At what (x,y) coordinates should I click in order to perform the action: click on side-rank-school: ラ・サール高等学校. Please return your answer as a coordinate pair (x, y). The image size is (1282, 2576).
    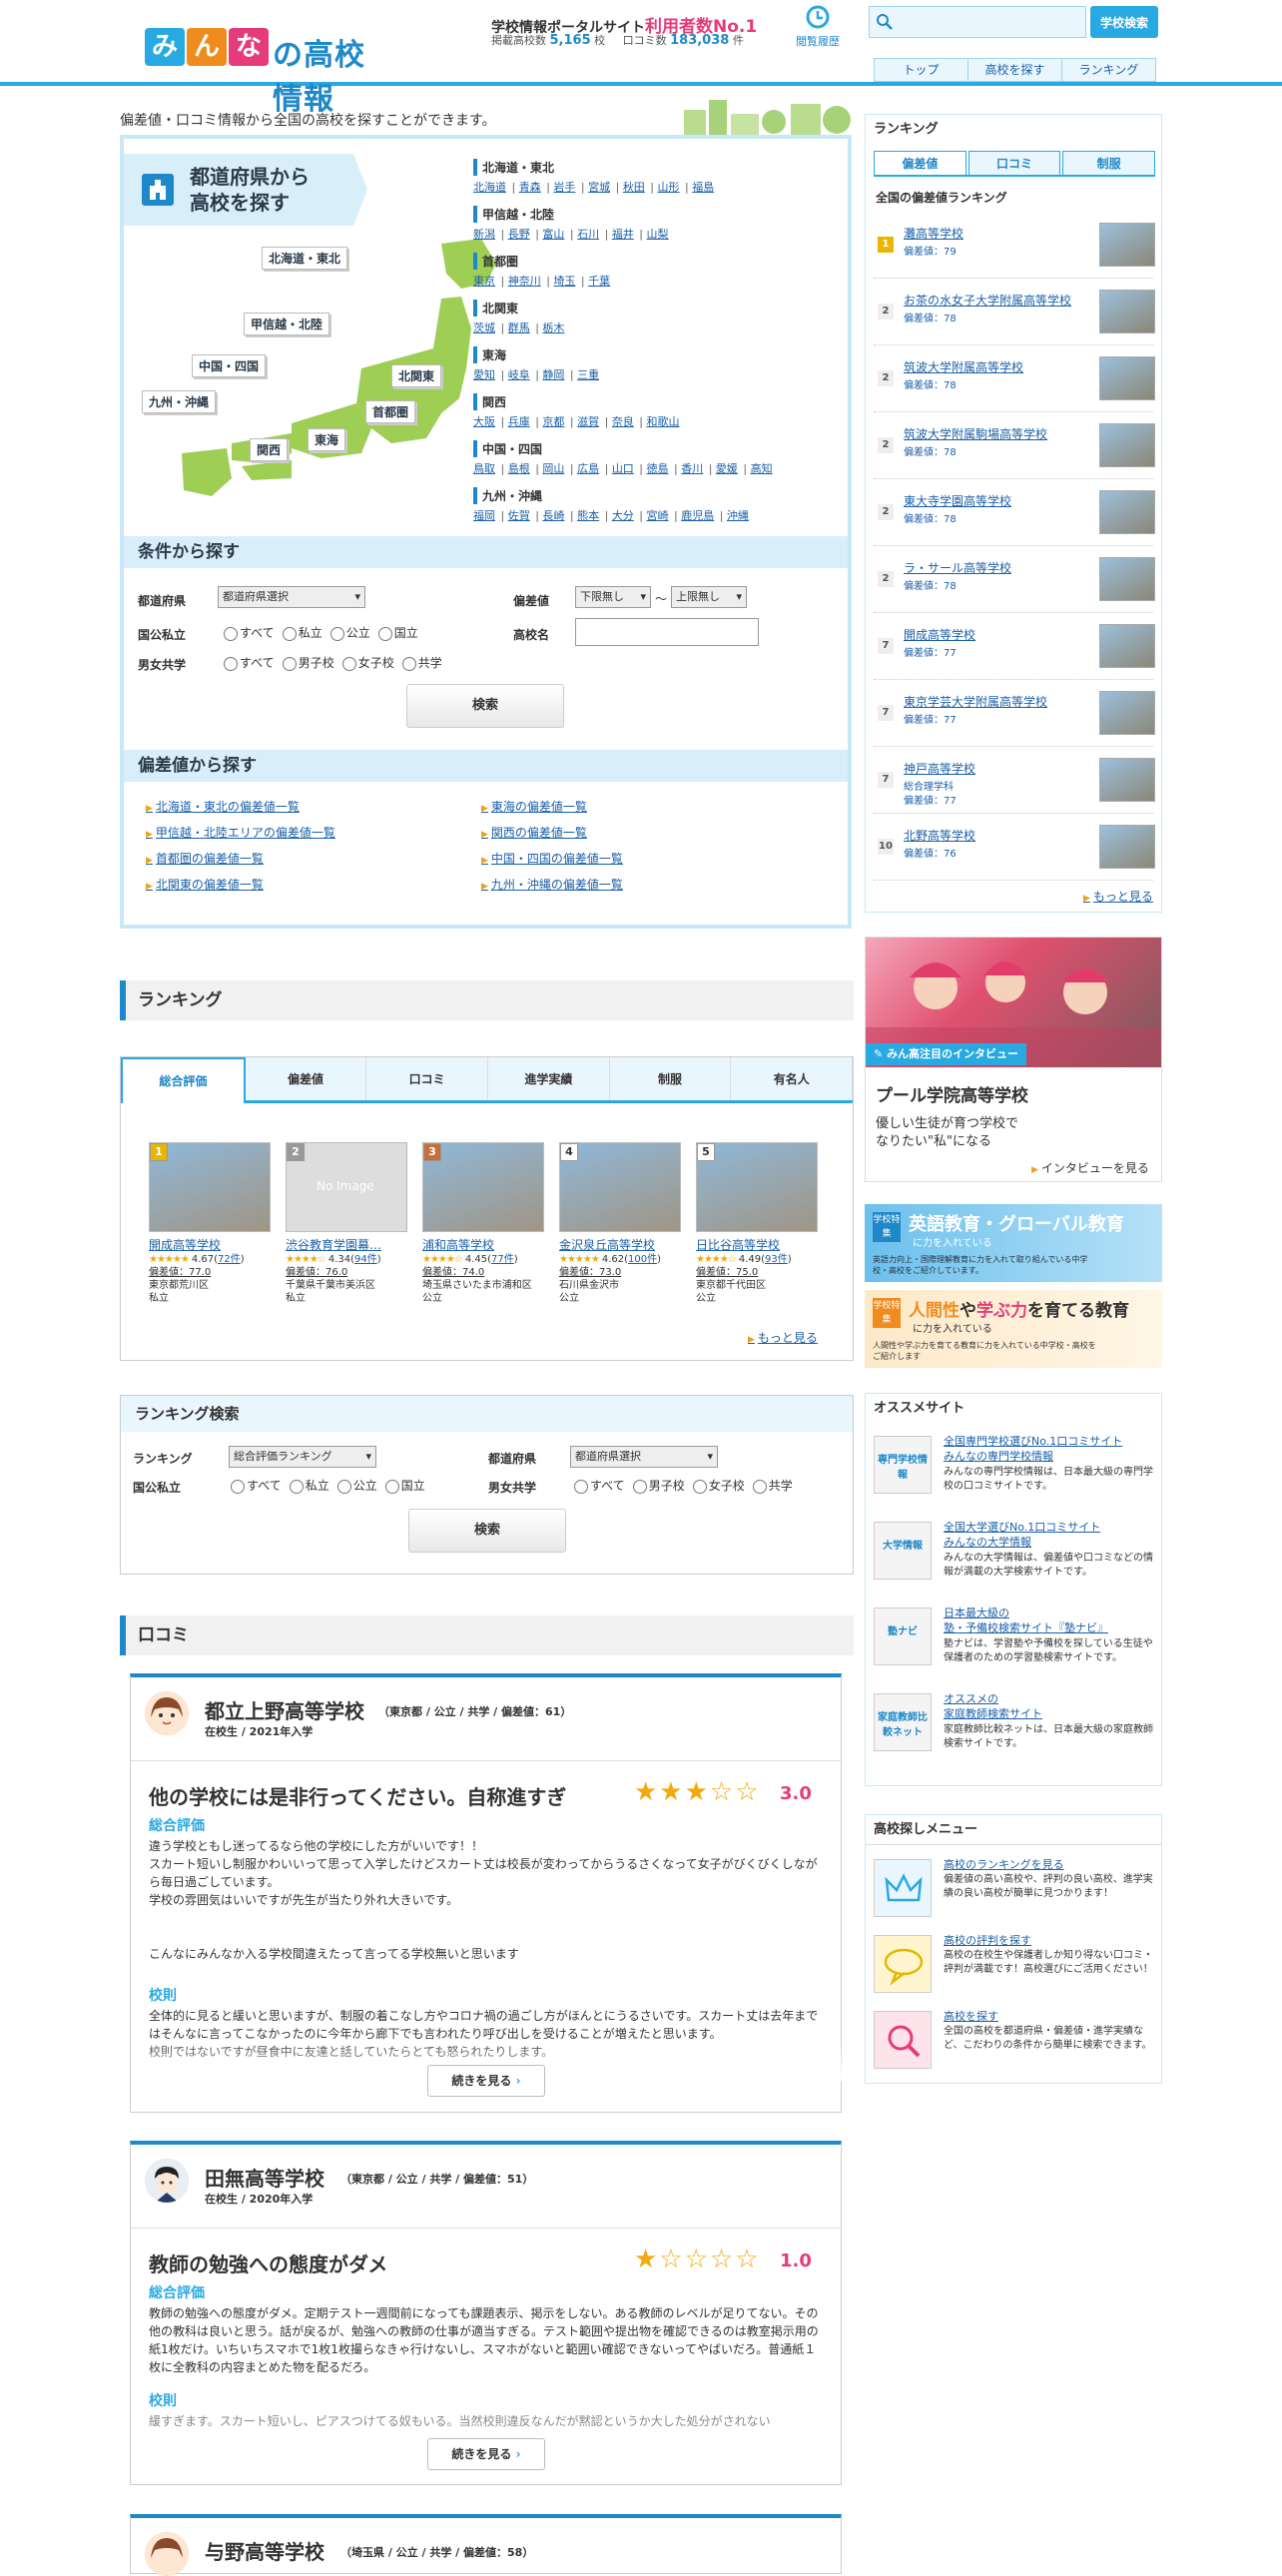
    Looking at the image, I should click on (957, 567).